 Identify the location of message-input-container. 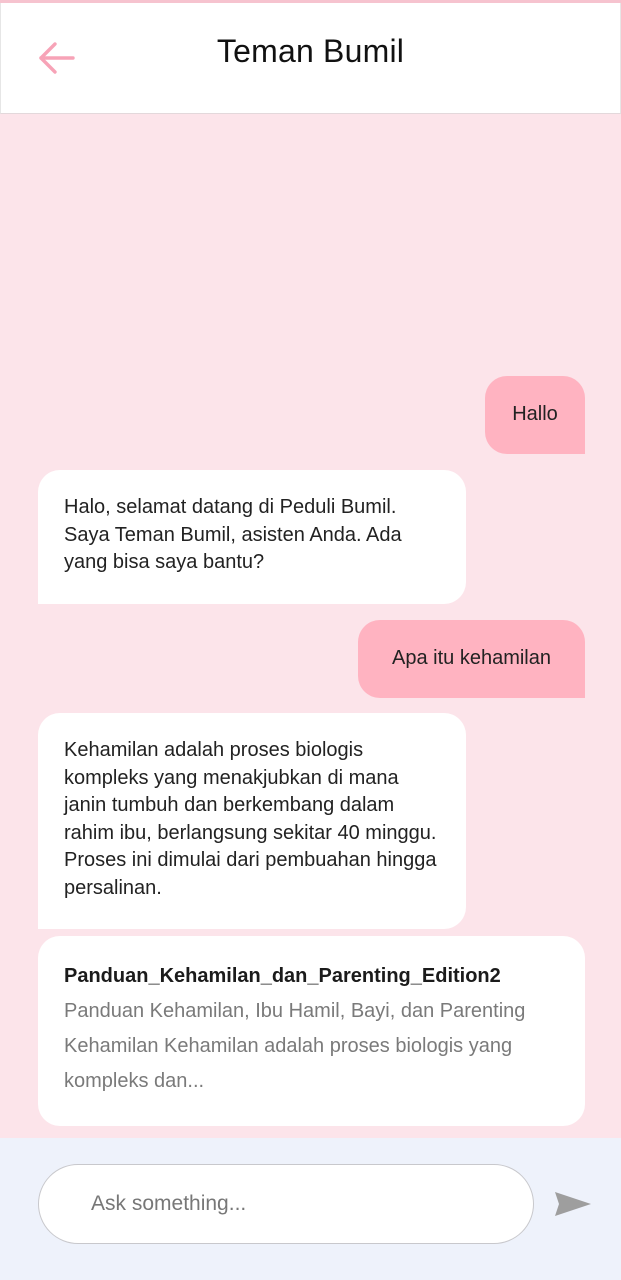
(286, 1204).